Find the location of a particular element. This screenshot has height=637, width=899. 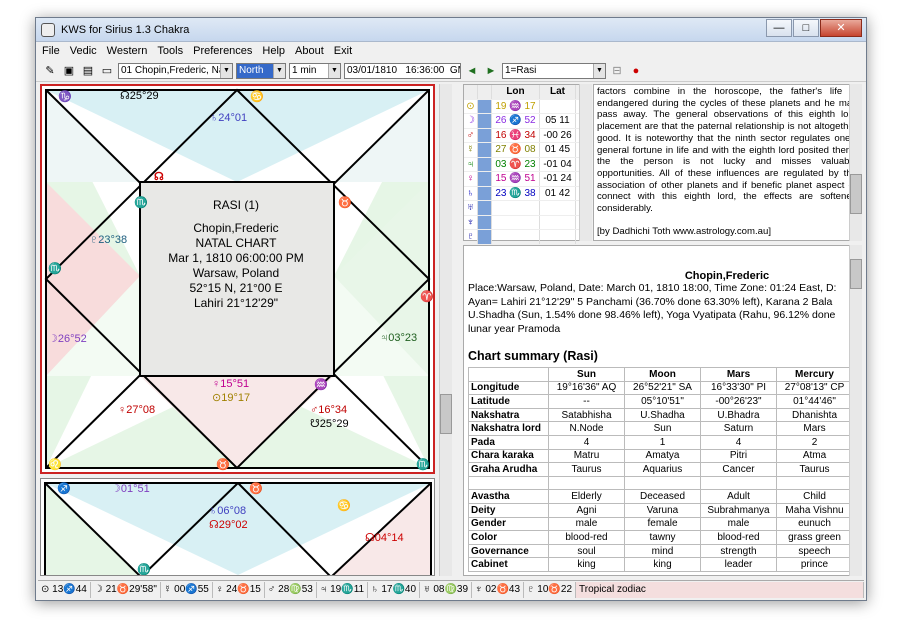

report-info-line: lunar year Pramoda is located at coordinates (514, 328).